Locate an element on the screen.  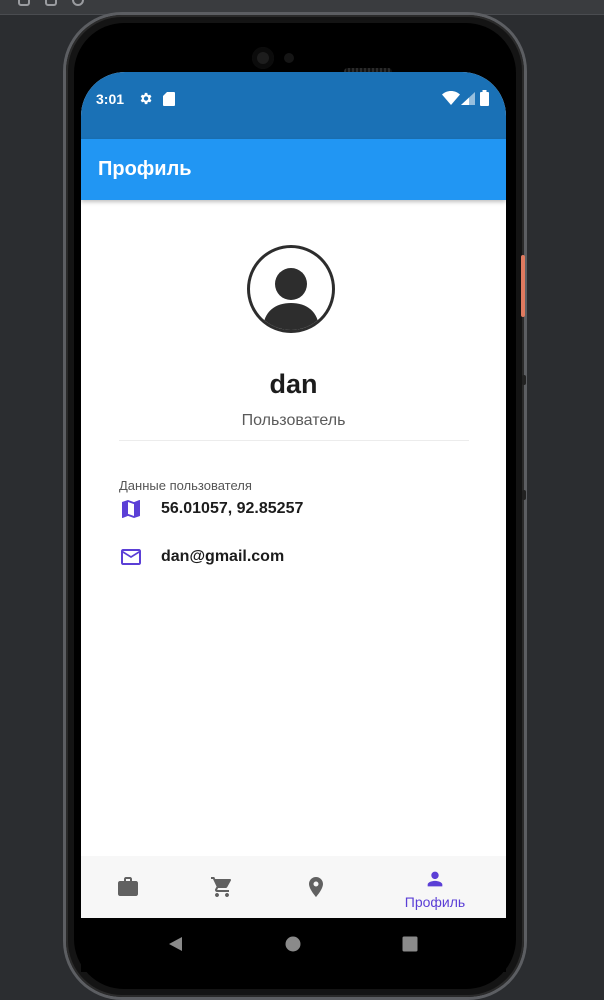
email-icon is located at coordinates (131, 557).